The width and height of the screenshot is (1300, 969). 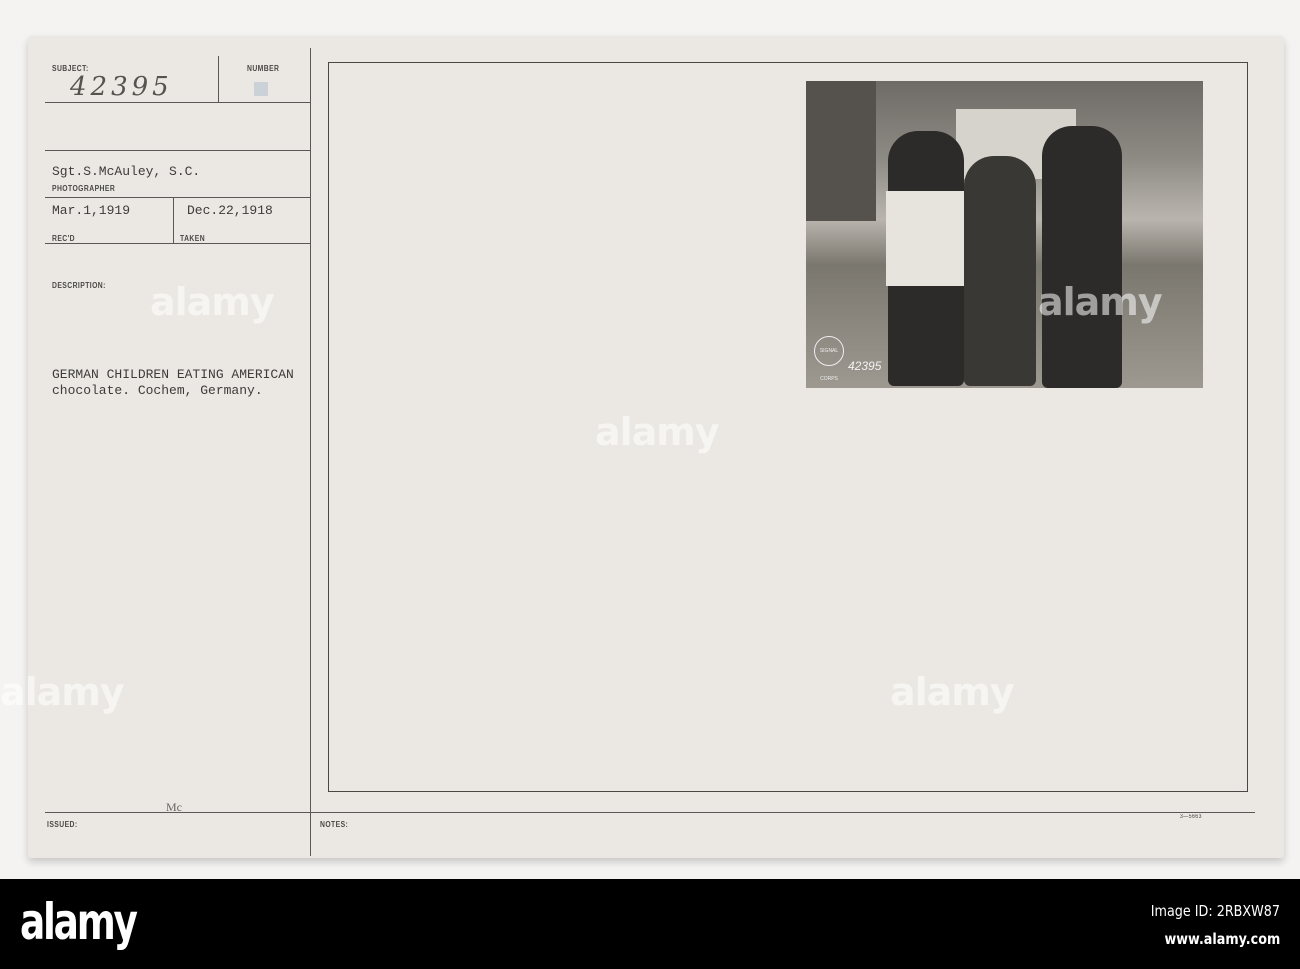 I want to click on subject-number: 42395, so click(x=121, y=87).